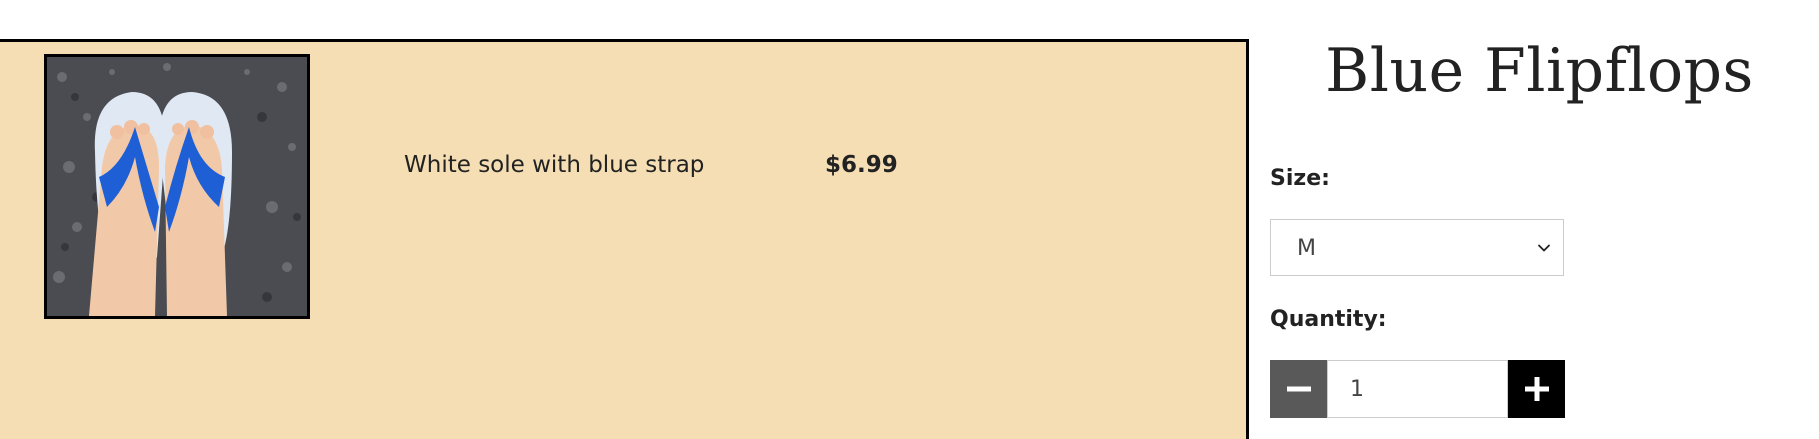  What do you see at coordinates (1306, 248) in the screenshot?
I see `size-selected-value: M` at bounding box center [1306, 248].